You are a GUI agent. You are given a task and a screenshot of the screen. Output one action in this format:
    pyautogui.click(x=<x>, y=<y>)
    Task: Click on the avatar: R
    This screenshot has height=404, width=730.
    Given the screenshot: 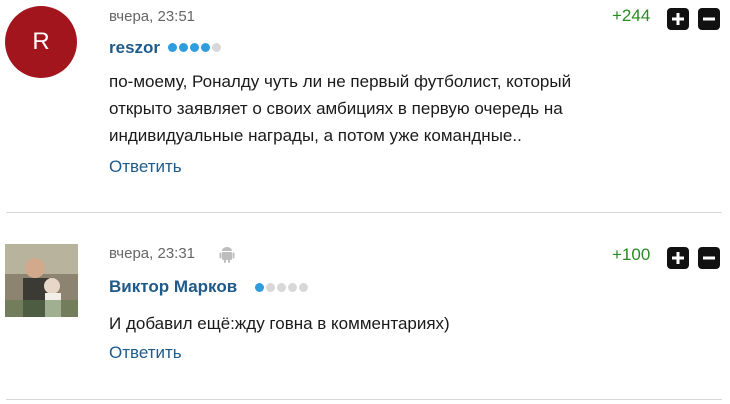 What is the action you would take?
    pyautogui.click(x=41, y=42)
    